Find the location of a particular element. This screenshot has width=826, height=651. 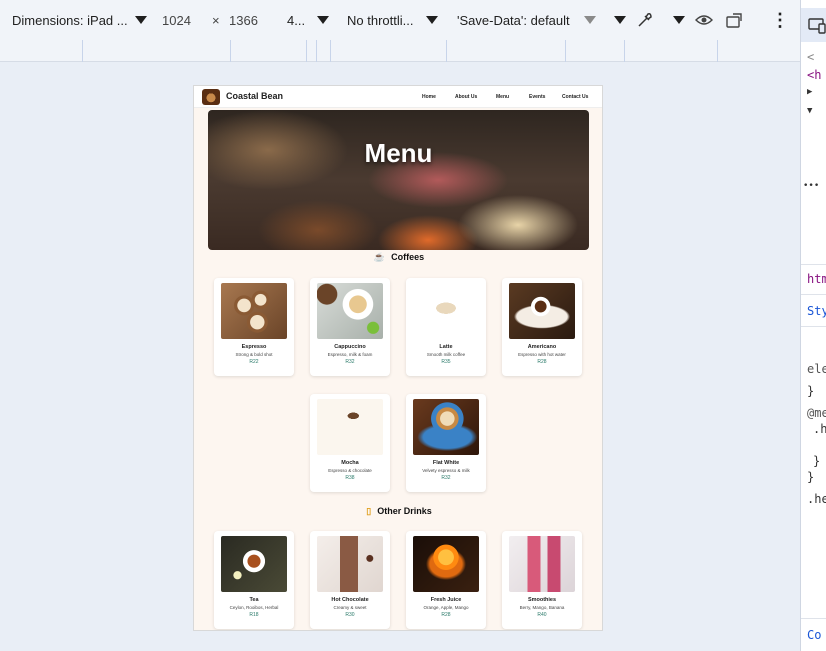

collapse-icon: ▼ is located at coordinates (809, 111).